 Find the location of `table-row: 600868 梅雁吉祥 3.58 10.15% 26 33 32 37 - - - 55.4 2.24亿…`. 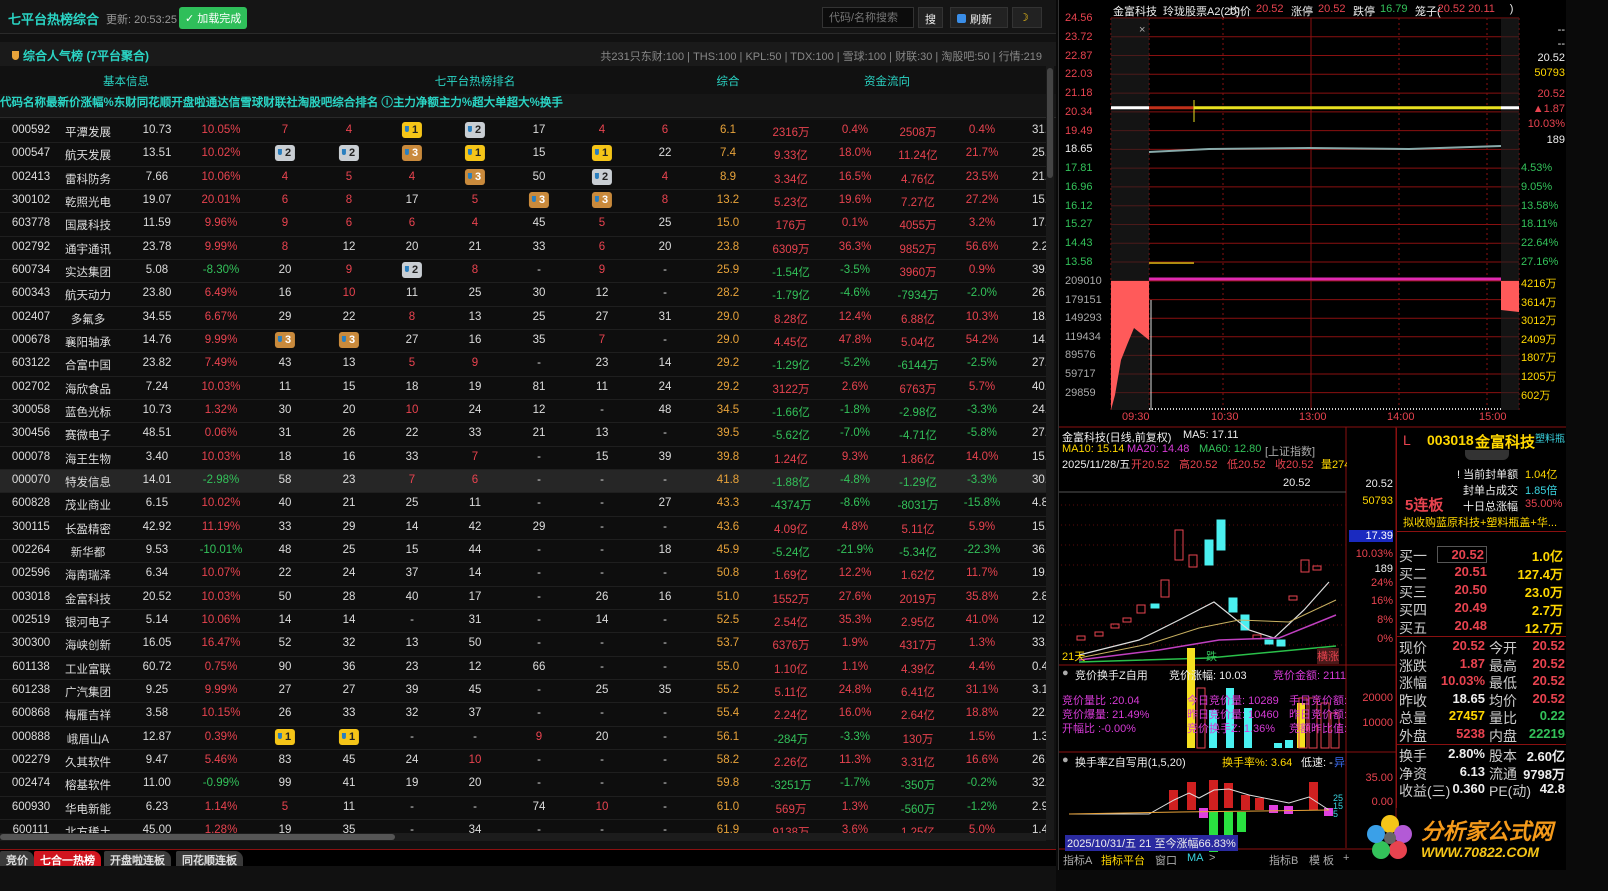

table-row: 600868 梅雁吉祥 3.58 10.15% 26 33 32 37 - - - 55.4 2.24亿… is located at coordinates (523, 715).